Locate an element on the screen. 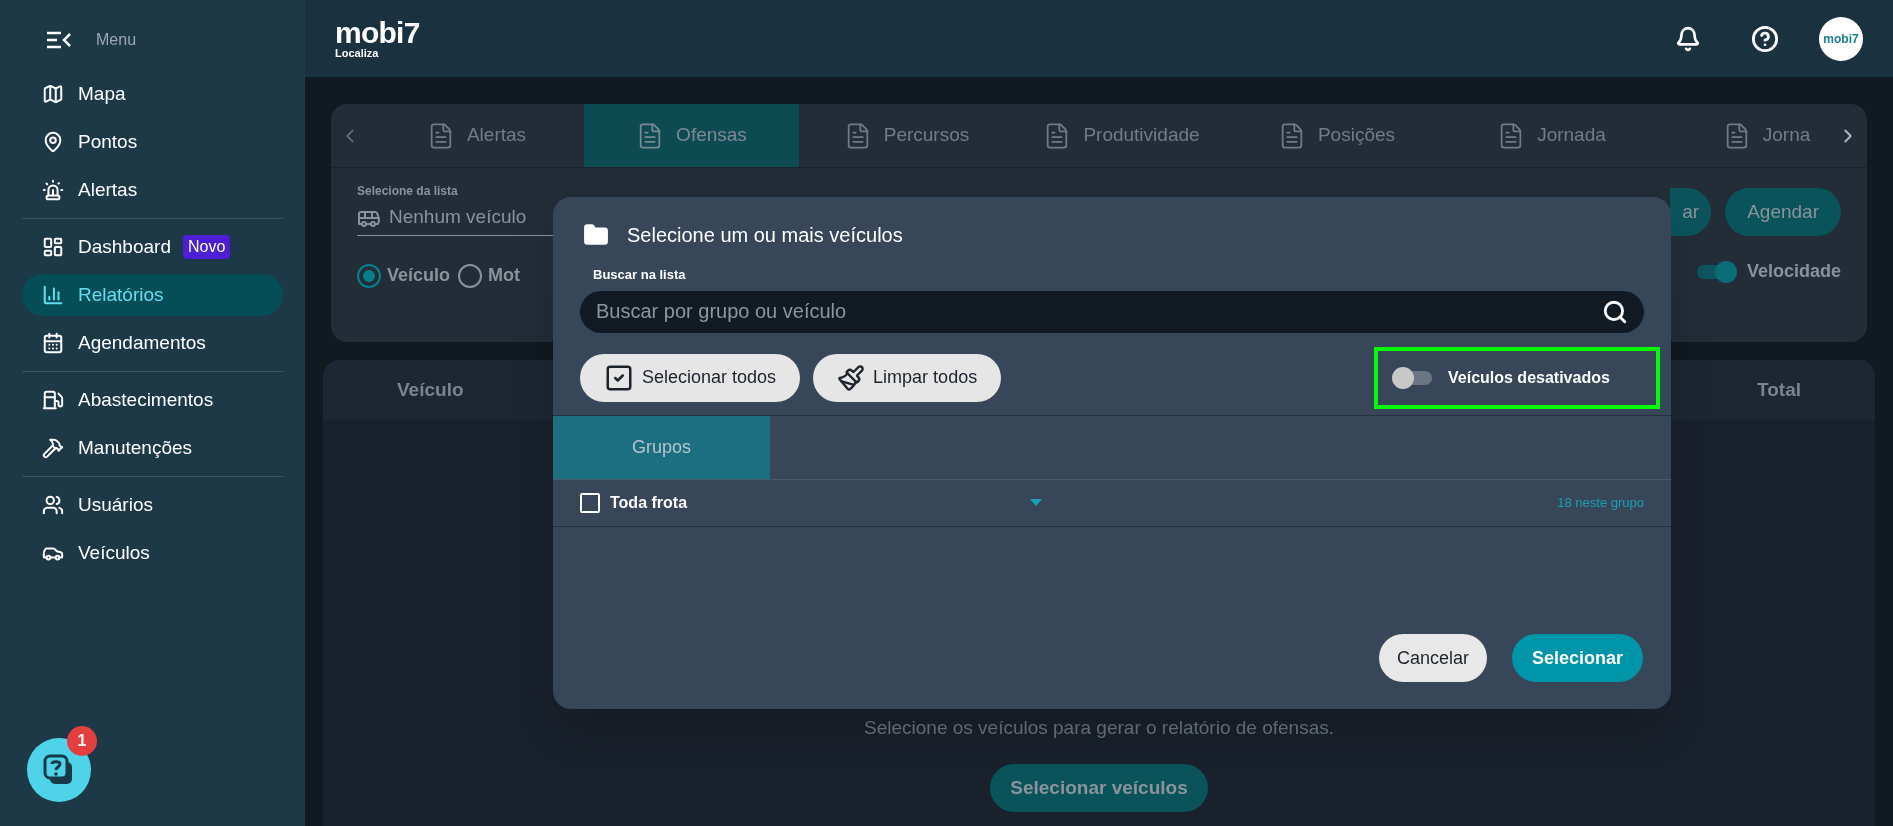 The image size is (1893, 826). group-checkbox is located at coordinates (590, 502).